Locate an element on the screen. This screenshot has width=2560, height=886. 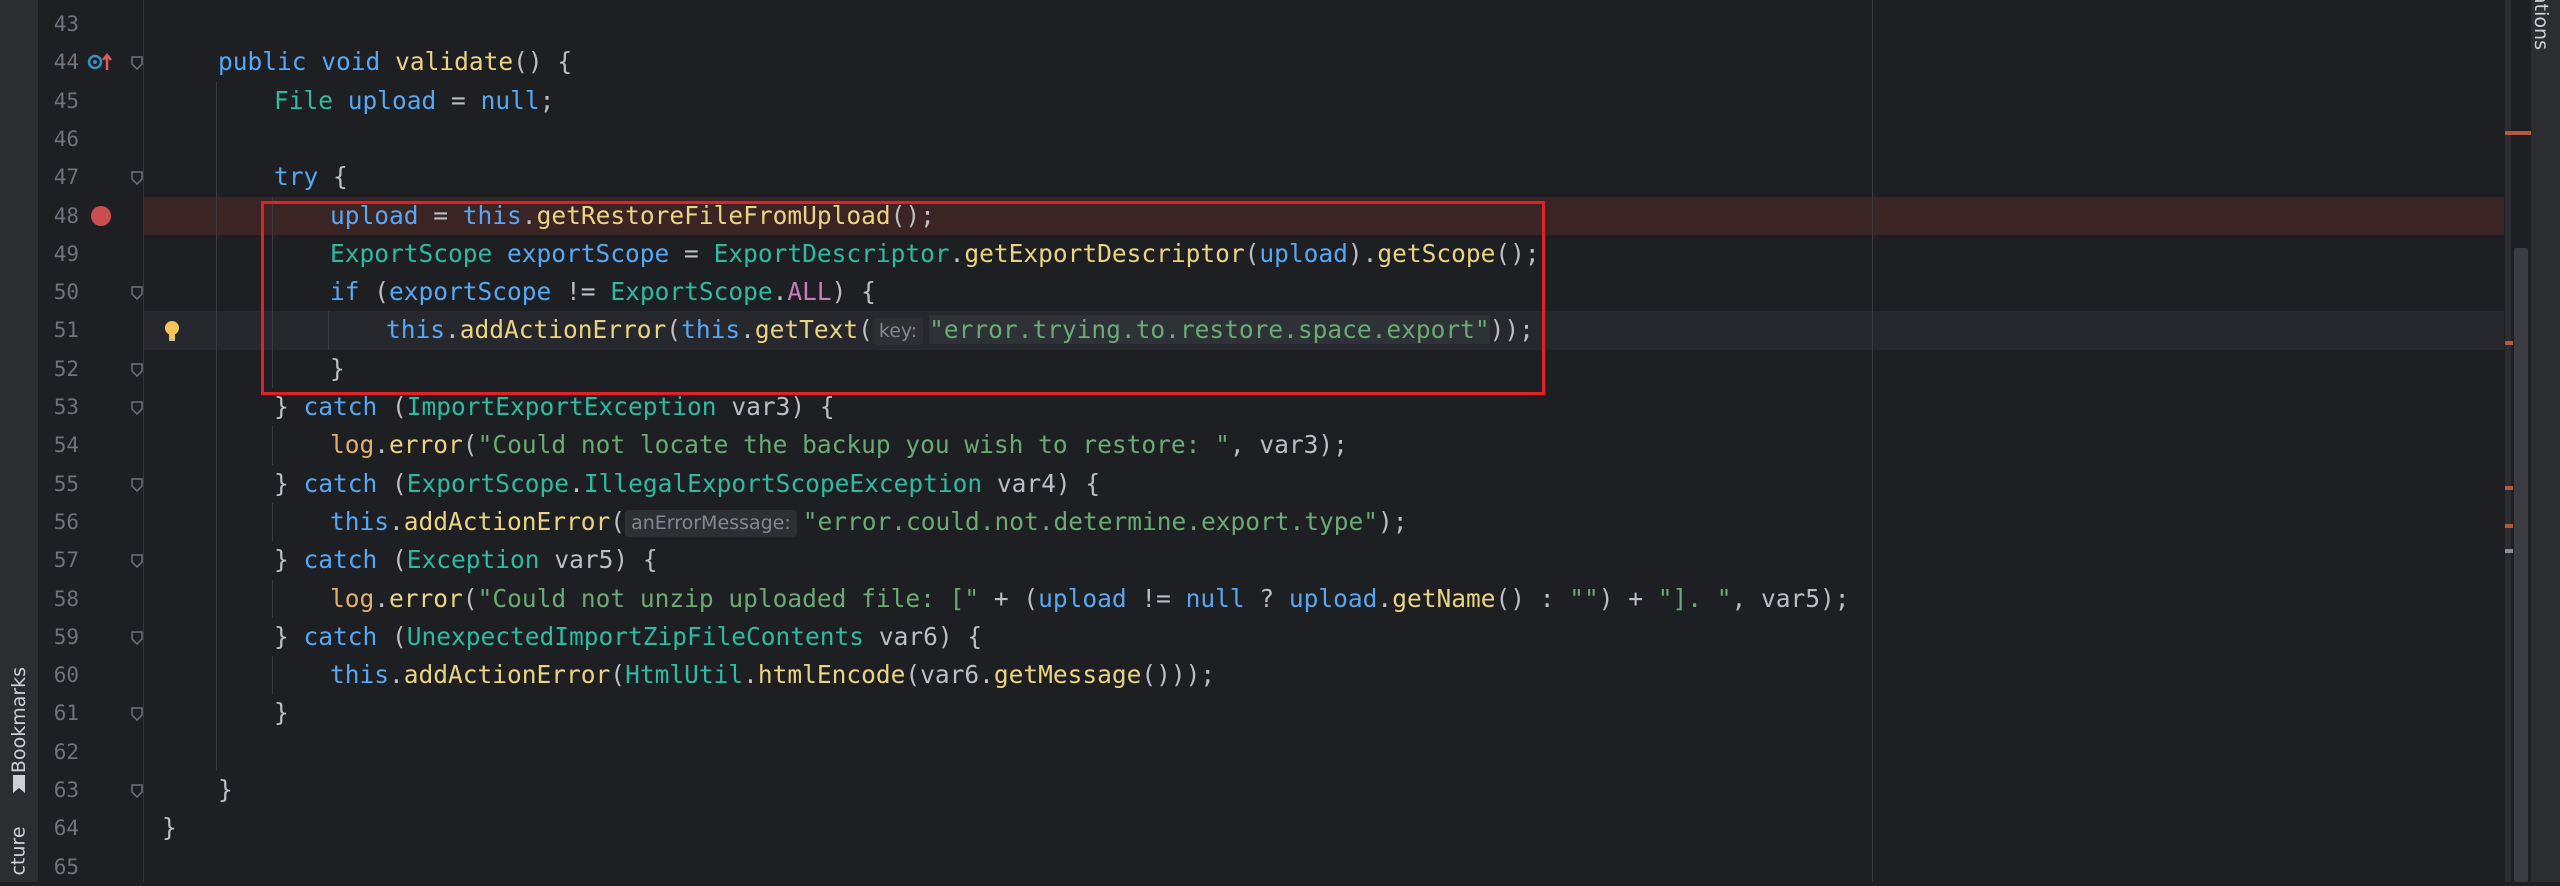
code-line: public void validate() { is located at coordinates (1324, 62).